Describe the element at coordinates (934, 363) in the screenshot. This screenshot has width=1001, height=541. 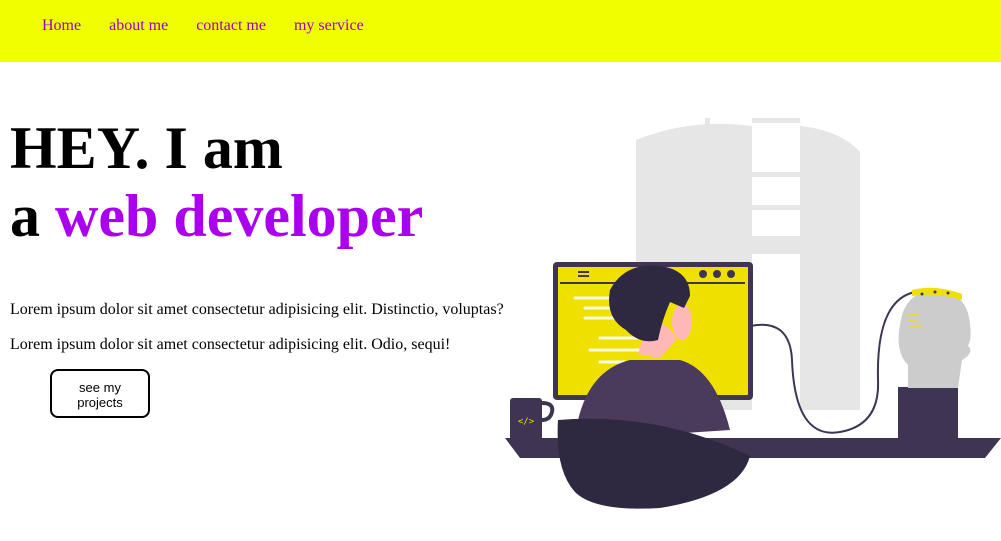
I see `head-bust` at that location.